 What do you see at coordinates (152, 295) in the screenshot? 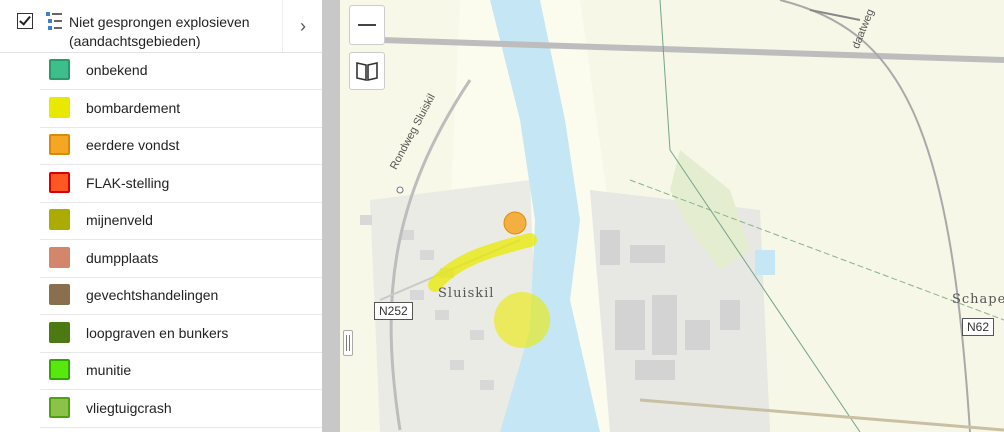
I see `legend-label: gevechtshandelingen` at bounding box center [152, 295].